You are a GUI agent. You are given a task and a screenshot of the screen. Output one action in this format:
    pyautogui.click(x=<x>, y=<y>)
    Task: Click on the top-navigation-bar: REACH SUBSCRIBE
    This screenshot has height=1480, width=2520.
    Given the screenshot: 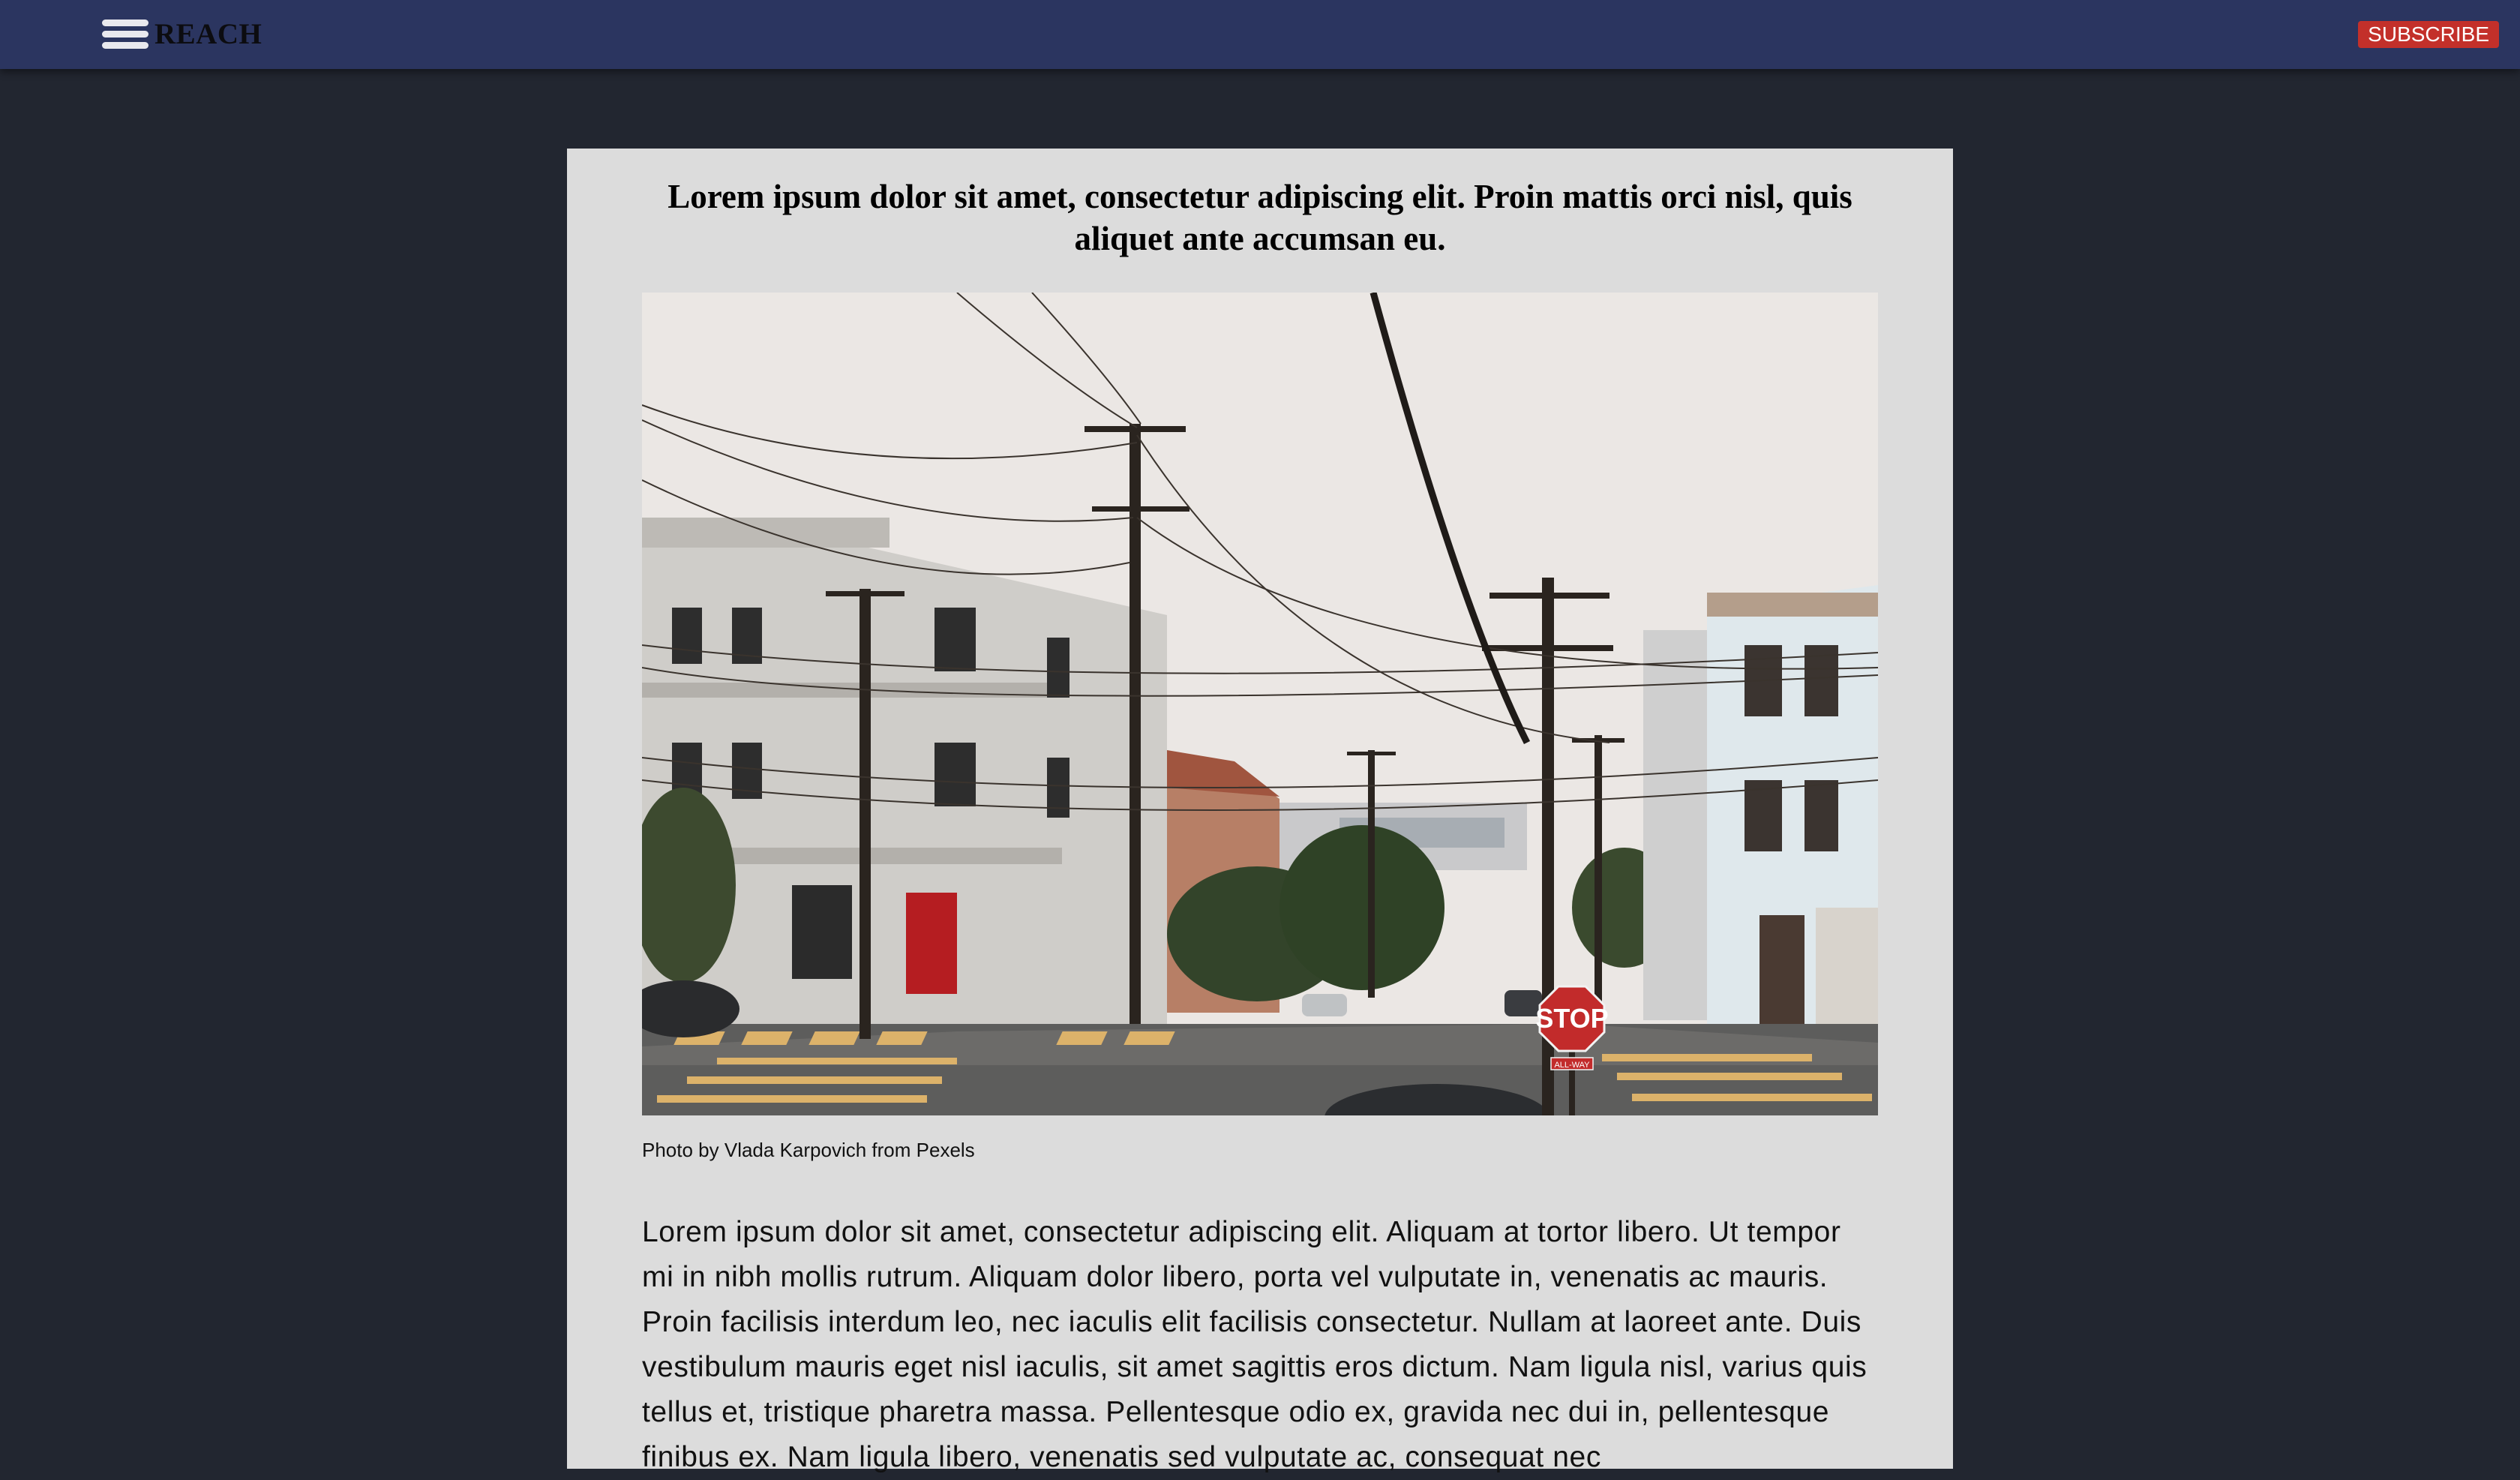 What is the action you would take?
    pyautogui.click(x=1260, y=35)
    